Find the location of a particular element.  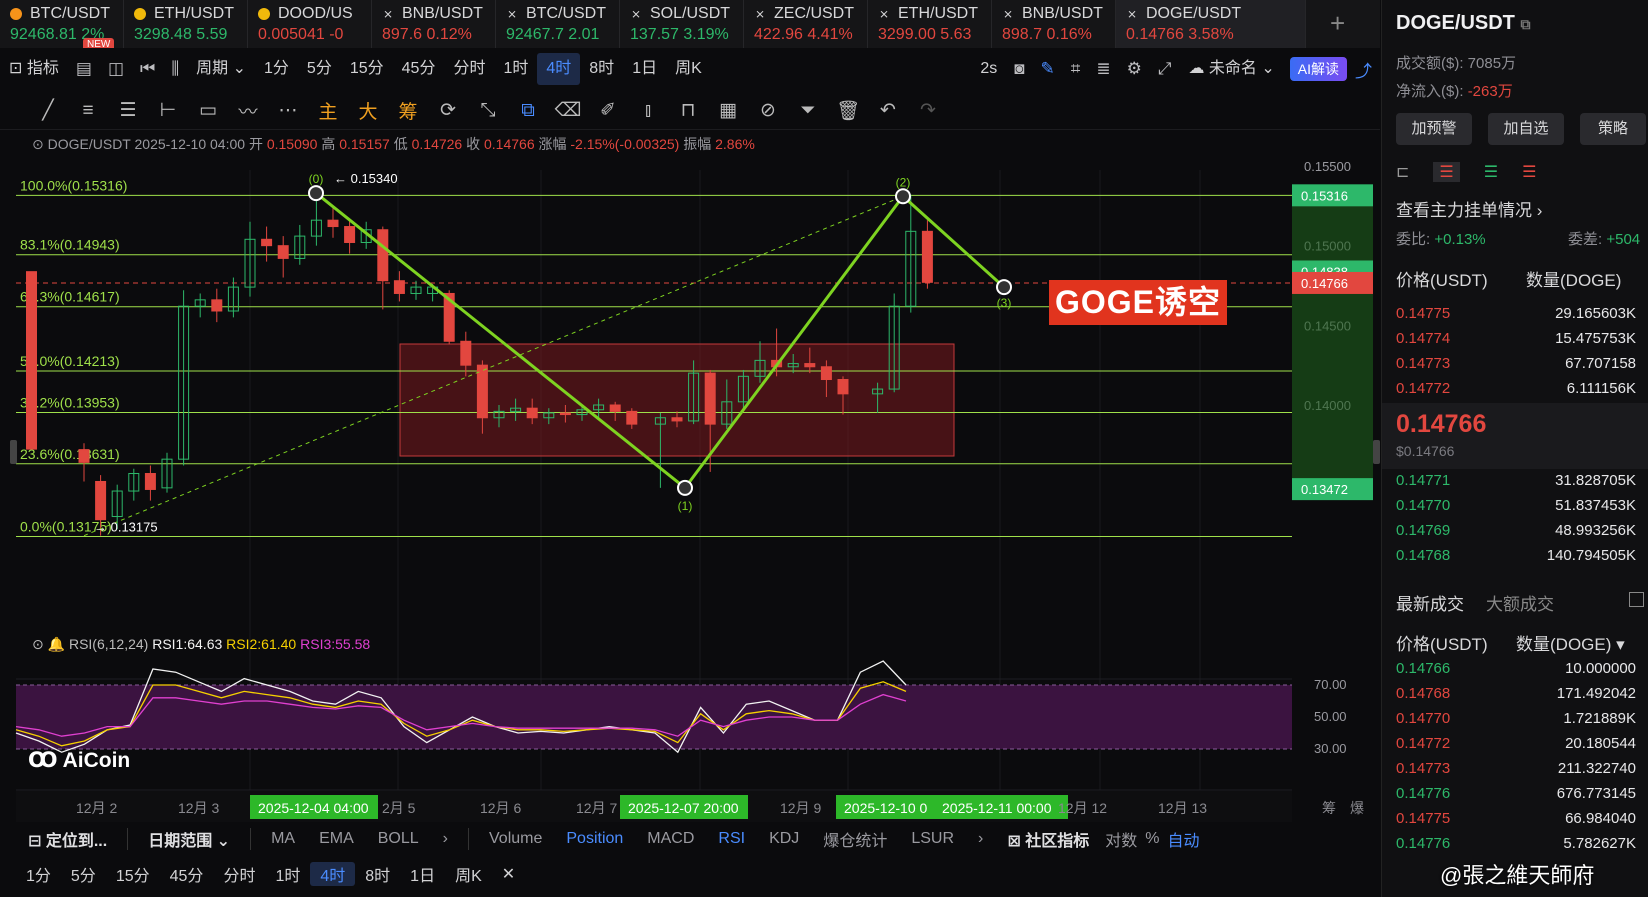

ticker-tab: ⨯ SOL/USDT 137.57 3.19% is located at coordinates (682, 24).